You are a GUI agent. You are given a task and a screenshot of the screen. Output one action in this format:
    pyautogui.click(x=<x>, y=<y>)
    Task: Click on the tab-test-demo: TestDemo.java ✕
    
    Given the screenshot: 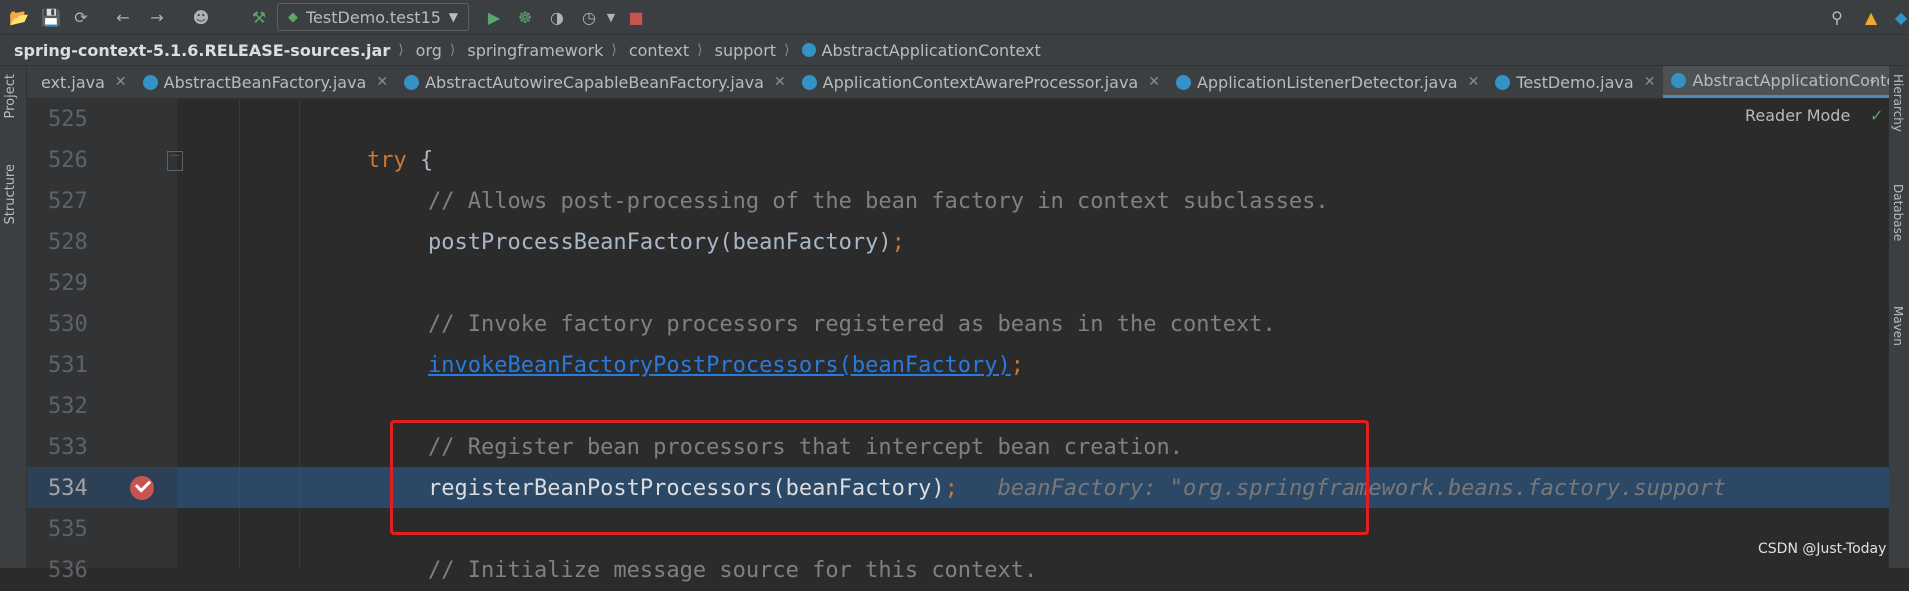 What is the action you would take?
    pyautogui.click(x=1575, y=82)
    